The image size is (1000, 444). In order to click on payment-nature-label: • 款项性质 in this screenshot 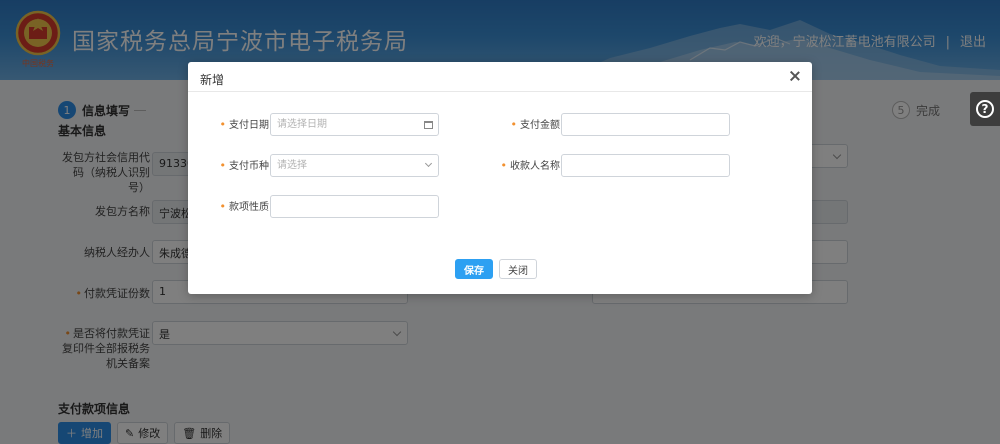, I will do `click(244, 206)`.